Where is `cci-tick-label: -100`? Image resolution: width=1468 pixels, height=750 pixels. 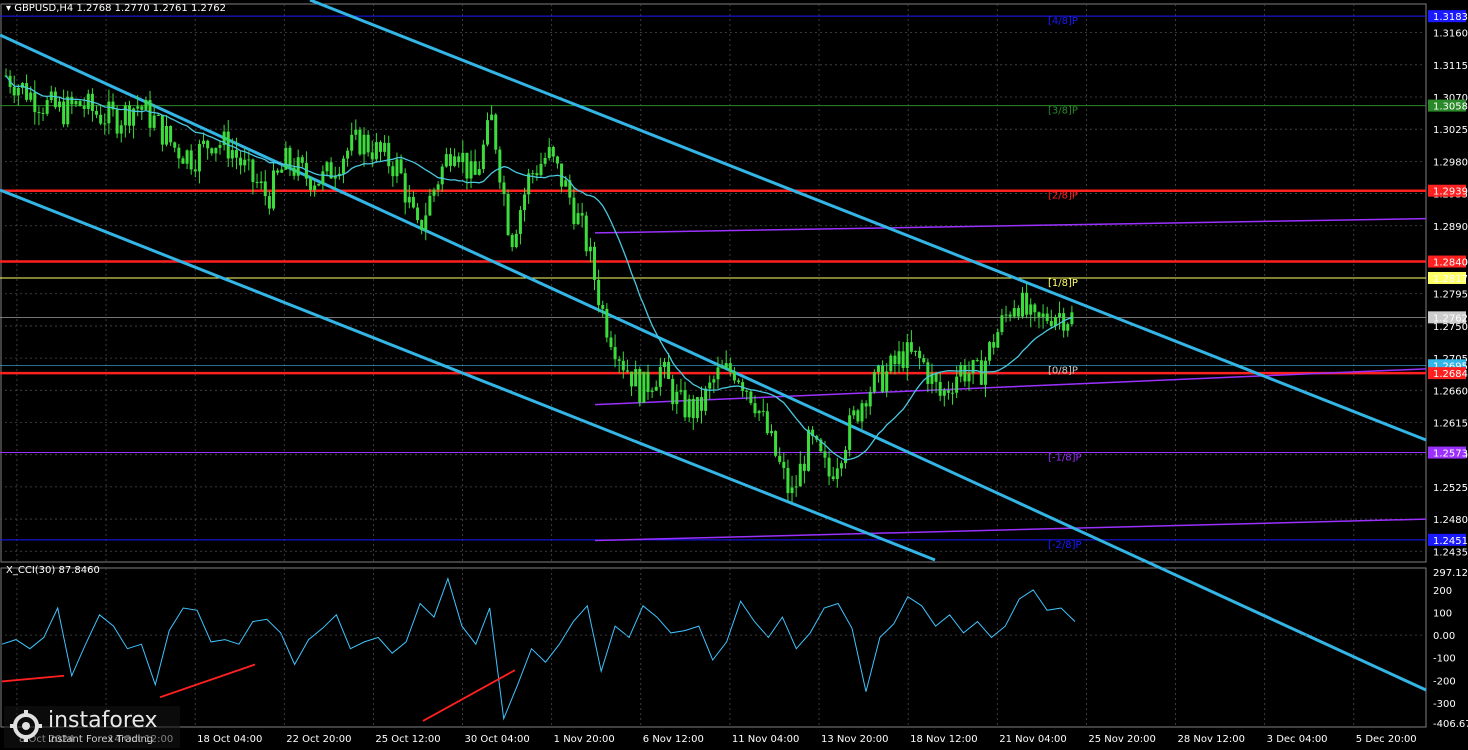 cci-tick-label: -100 is located at coordinates (1444, 659).